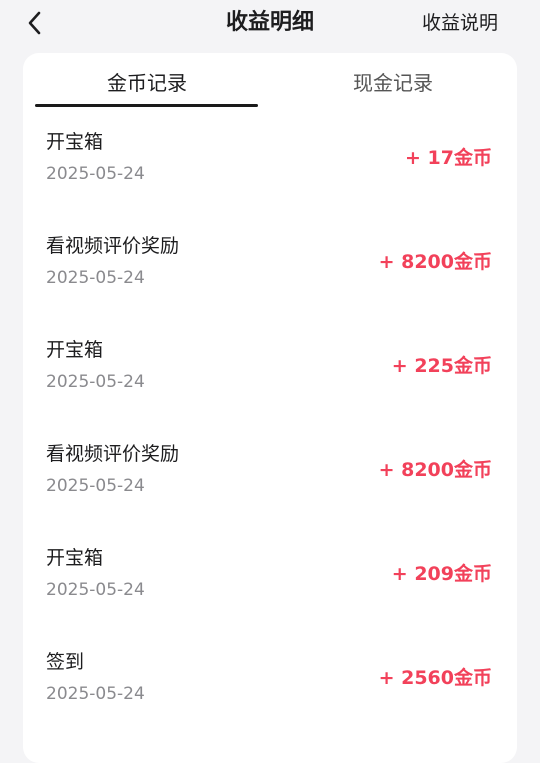 This screenshot has width=540, height=763. What do you see at coordinates (460, 23) in the screenshot?
I see `earnings-info-link: 收益说明` at bounding box center [460, 23].